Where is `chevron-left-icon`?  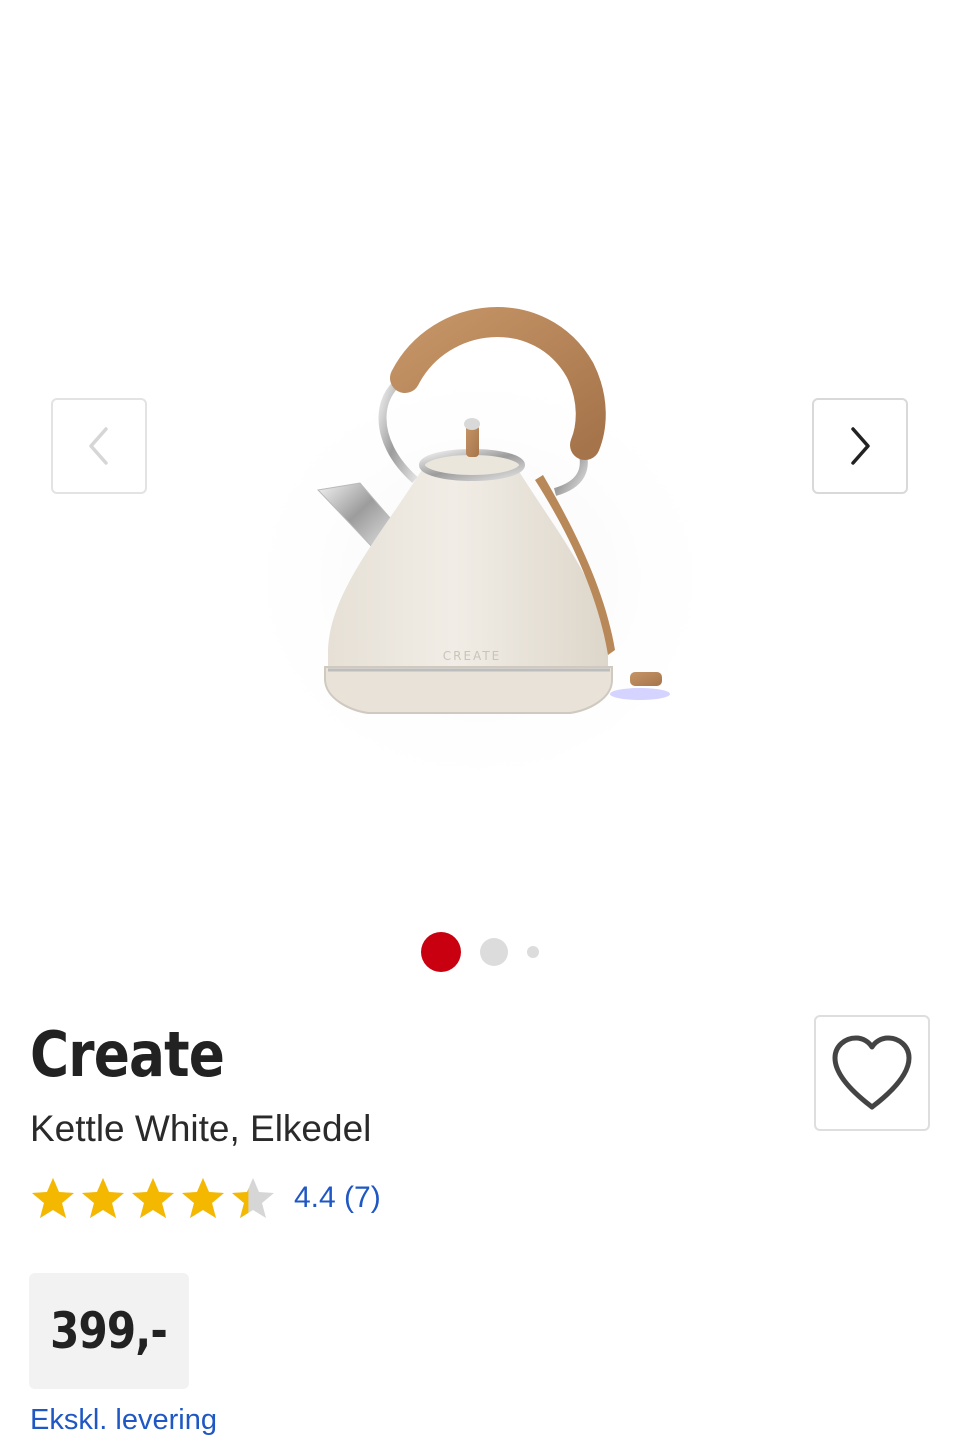 chevron-left-icon is located at coordinates (98, 446).